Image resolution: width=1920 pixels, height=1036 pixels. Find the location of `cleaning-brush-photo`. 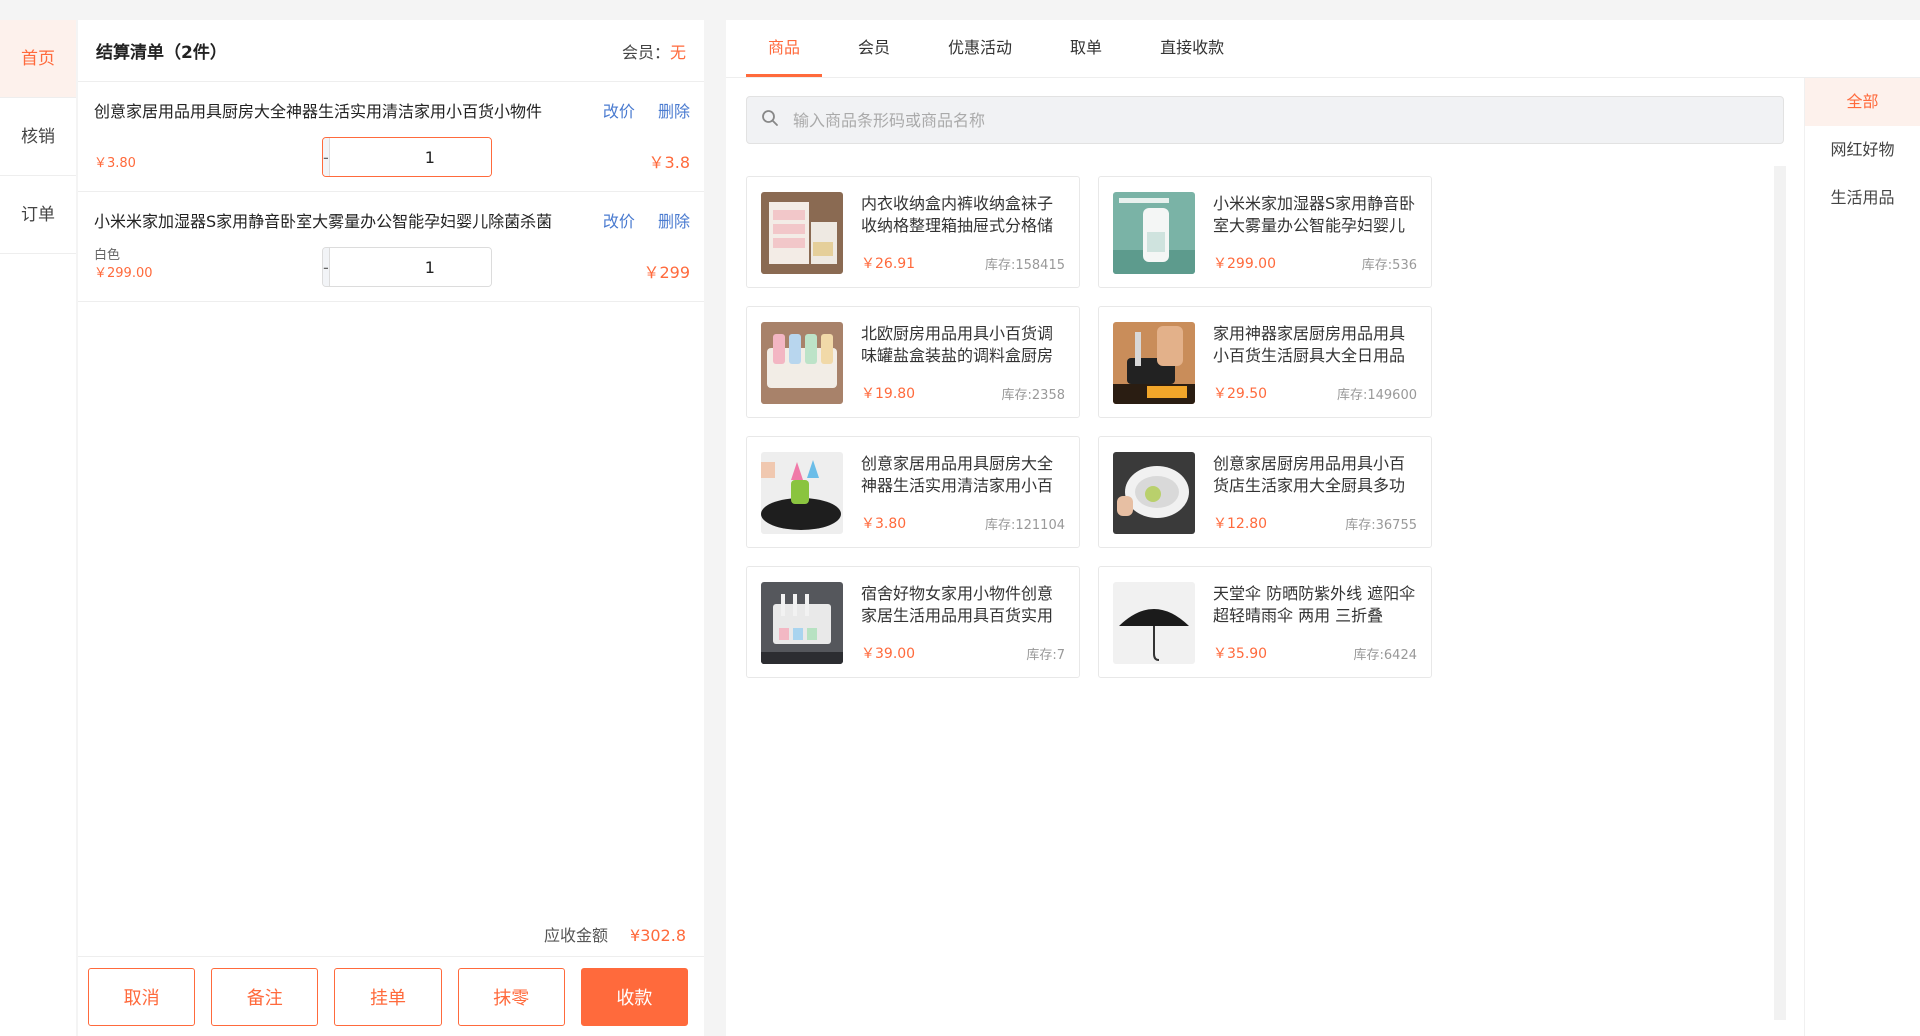

cleaning-brush-photo is located at coordinates (802, 493).